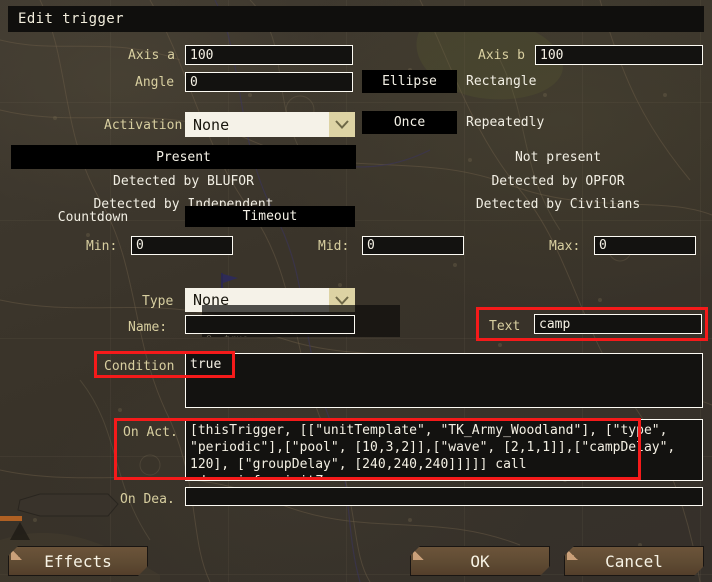 The width and height of the screenshot is (712, 582). I want to click on activation-once-tab: Once, so click(409, 122).